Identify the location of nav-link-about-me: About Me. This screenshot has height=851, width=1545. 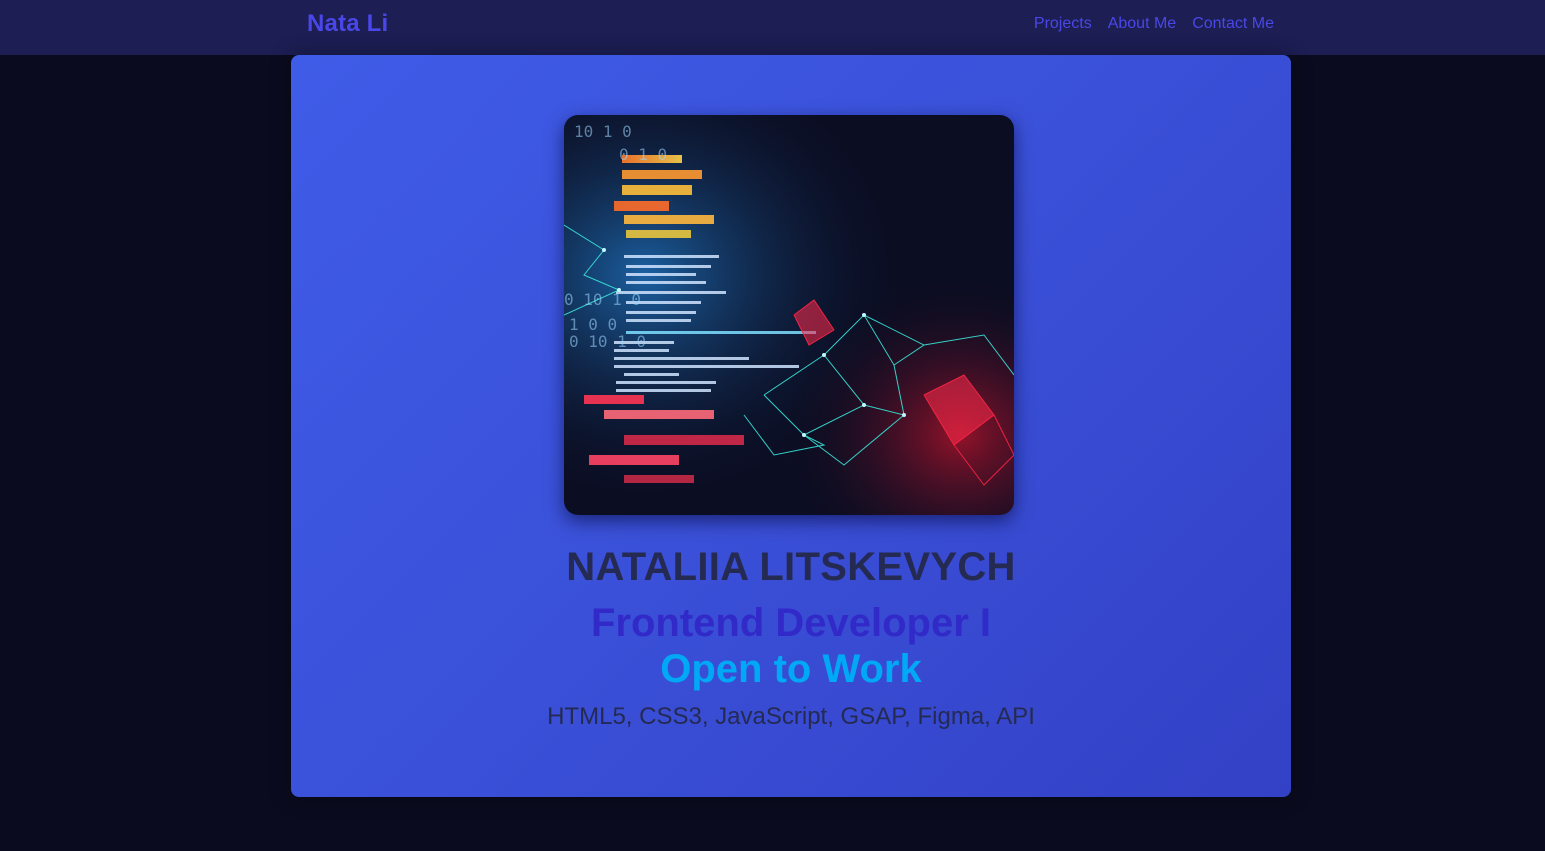
(1142, 24).